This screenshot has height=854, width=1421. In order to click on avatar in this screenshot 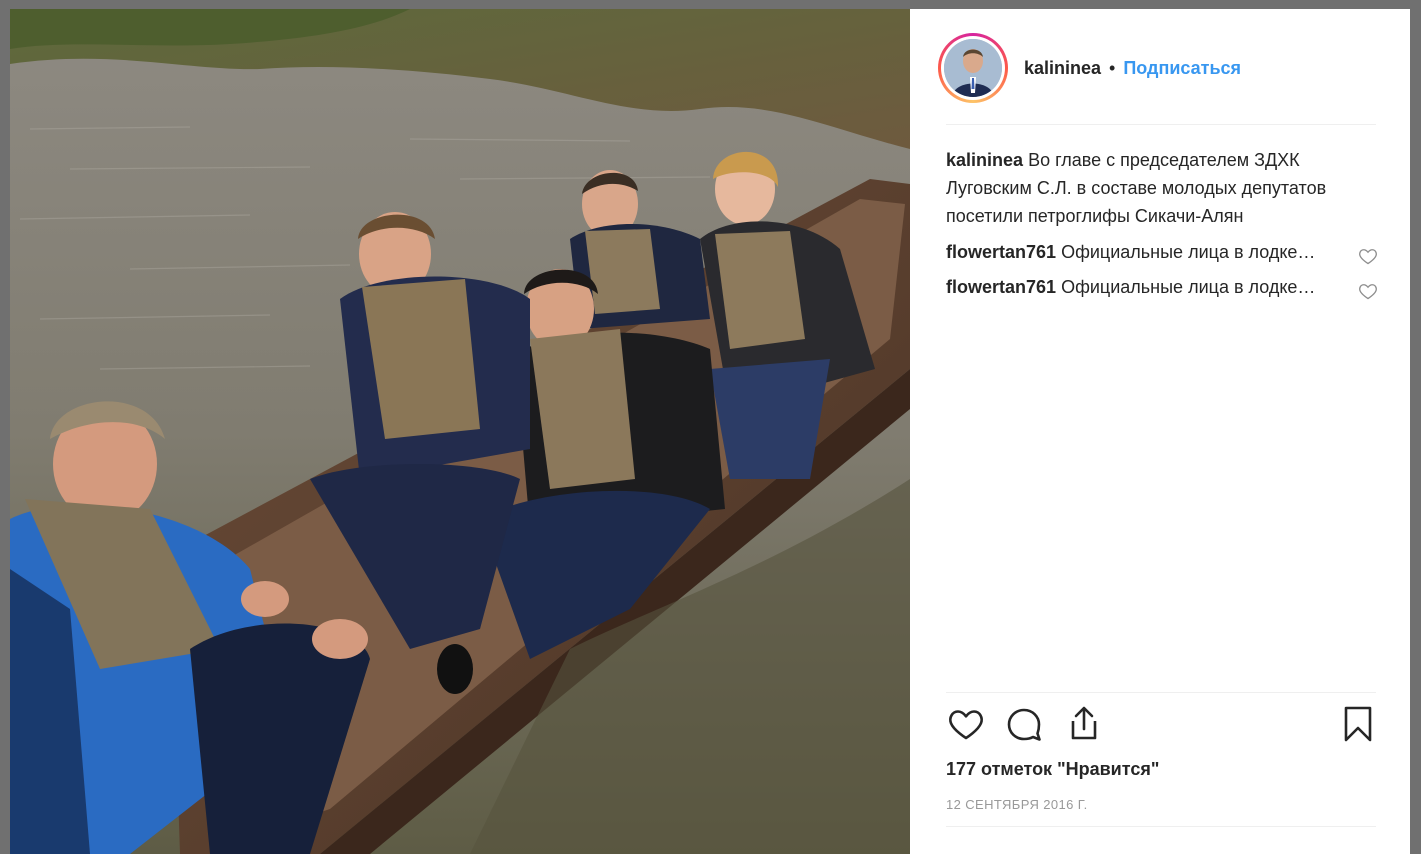, I will do `click(973, 68)`.